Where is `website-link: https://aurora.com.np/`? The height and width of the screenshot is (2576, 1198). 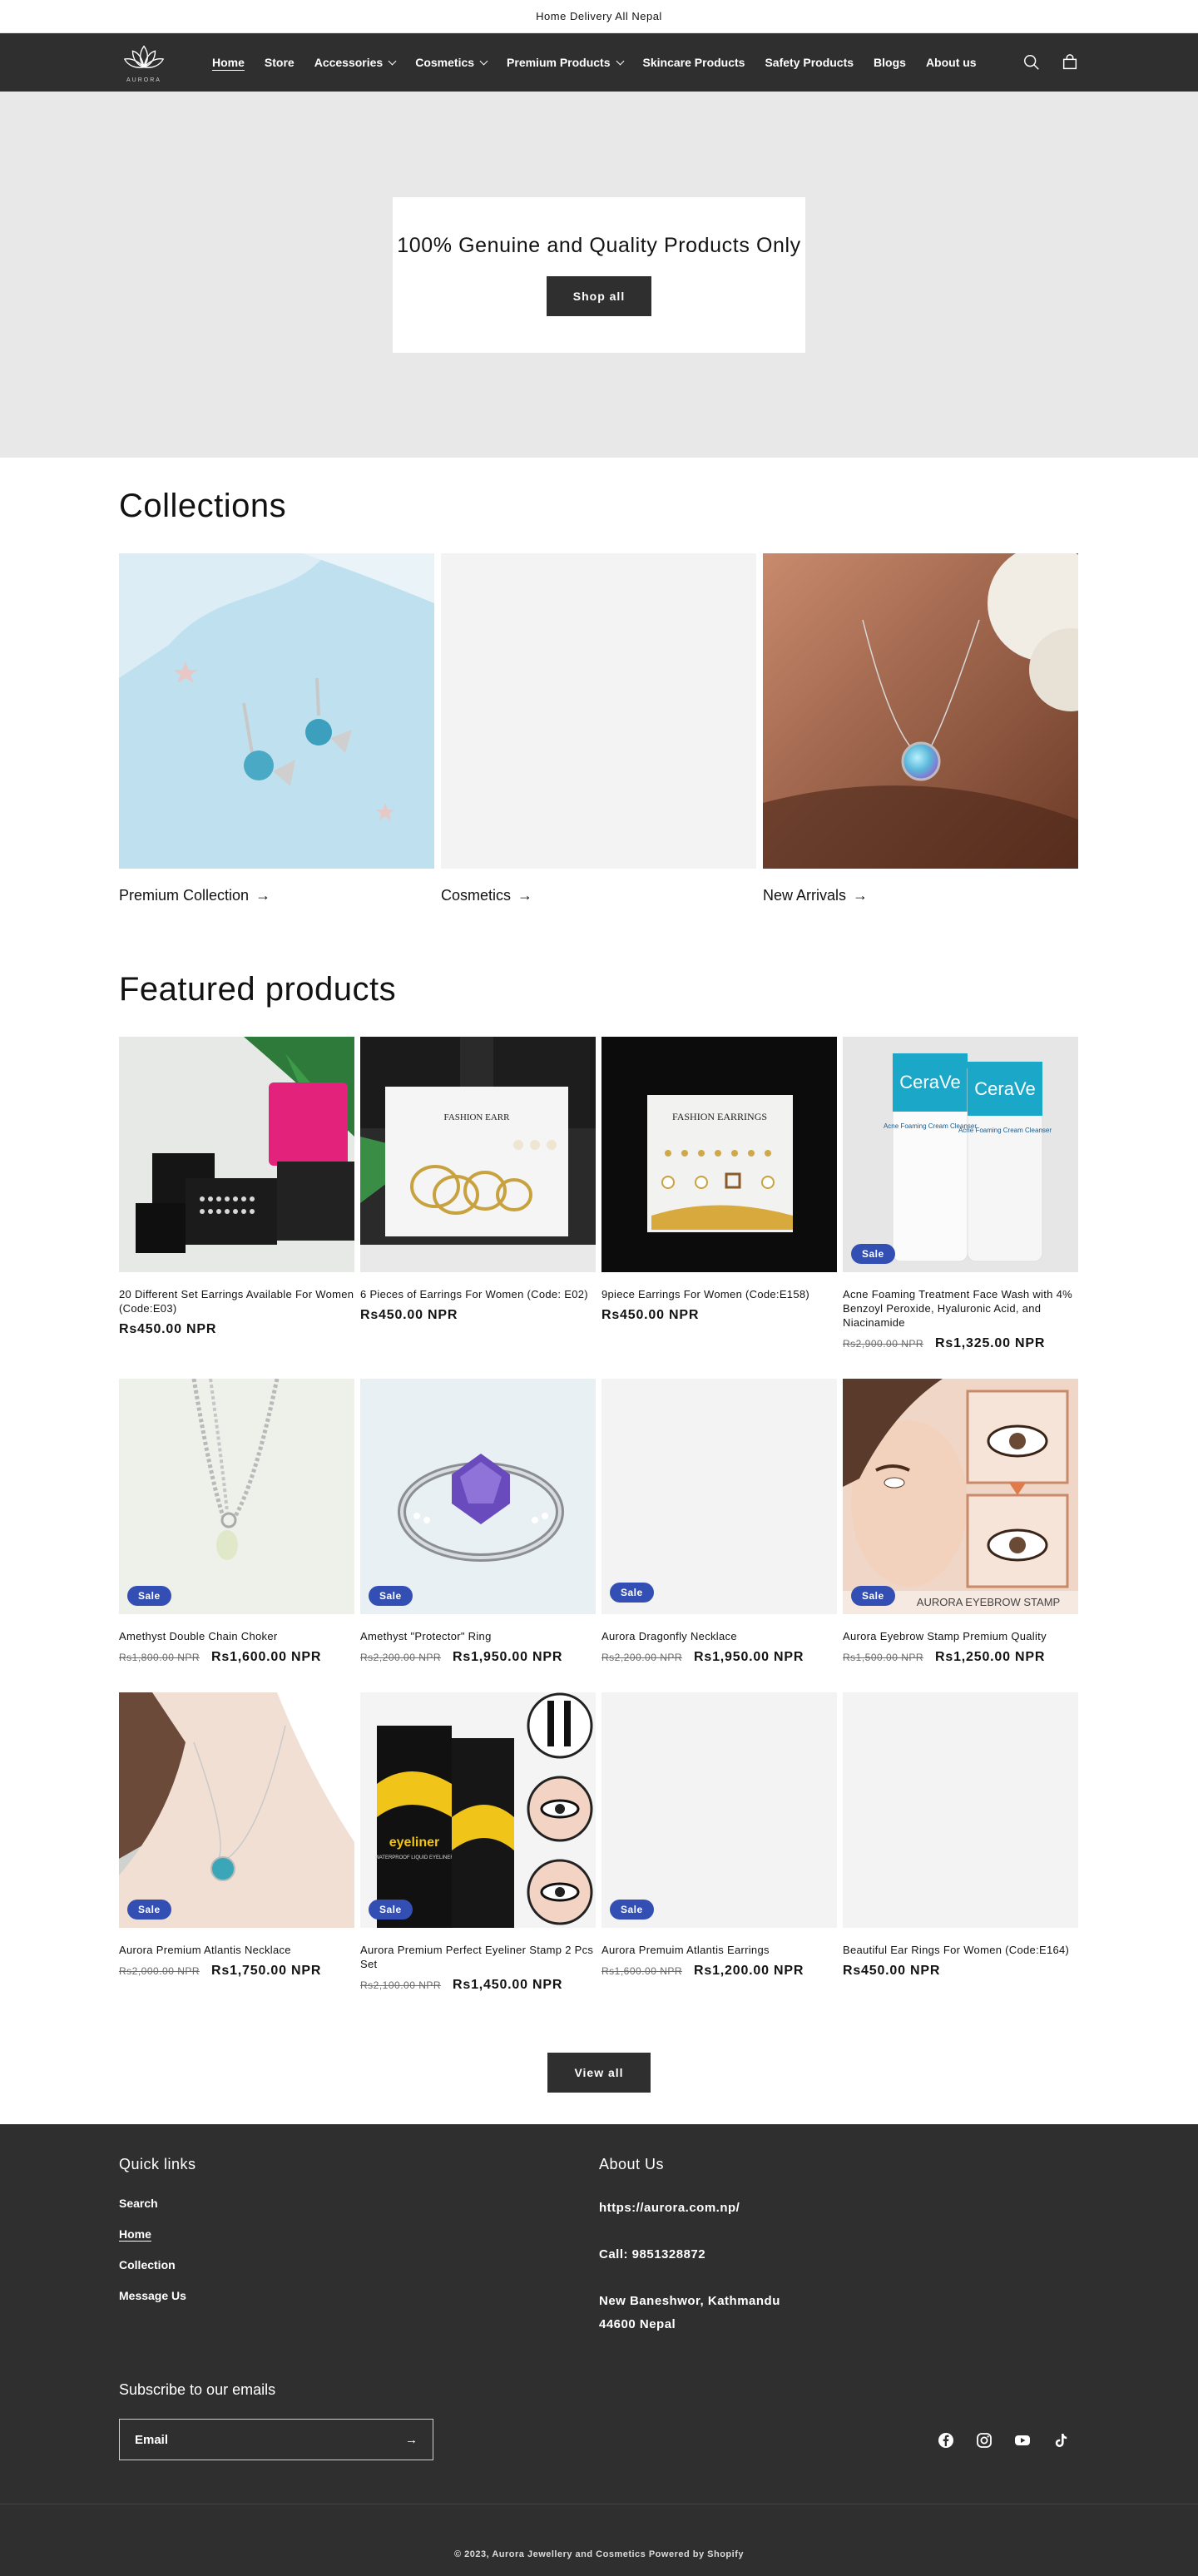 website-link: https://aurora.com.np/ is located at coordinates (839, 2208).